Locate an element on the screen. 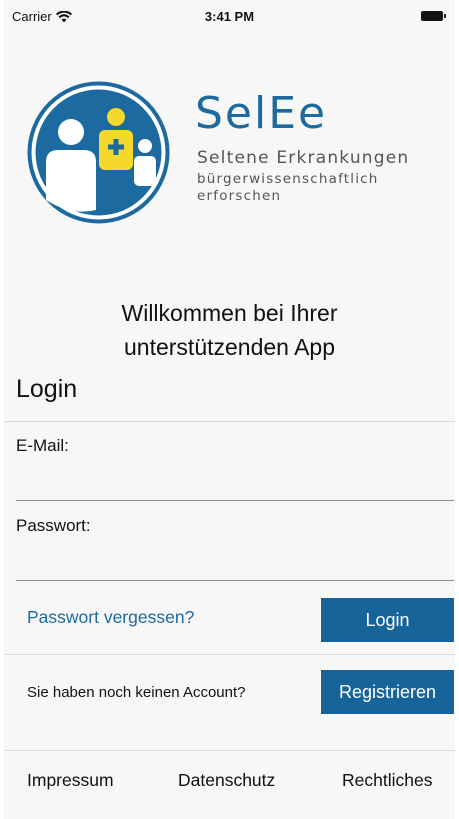  divider-middle is located at coordinates (229, 654).